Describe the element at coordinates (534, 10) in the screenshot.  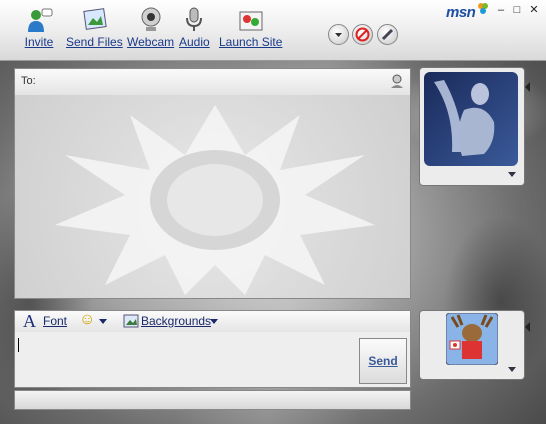
I see `close-button: ✕` at that location.